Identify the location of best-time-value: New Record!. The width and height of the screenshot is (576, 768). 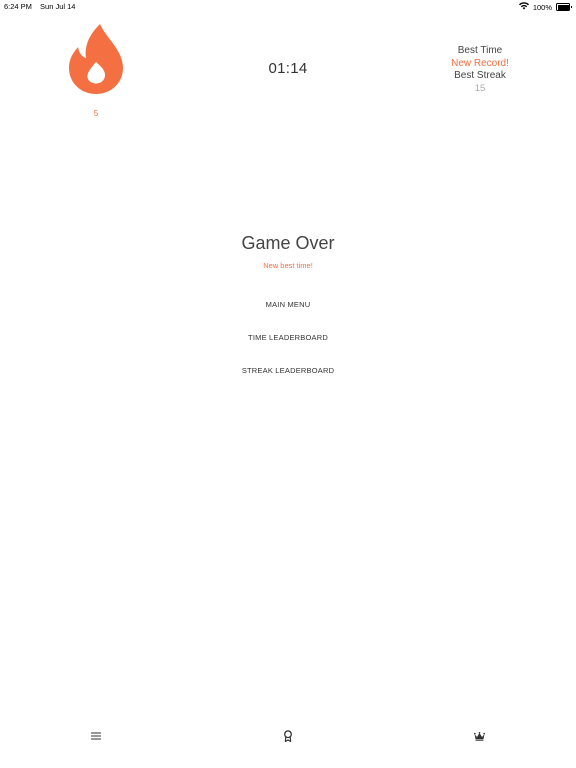
(480, 63).